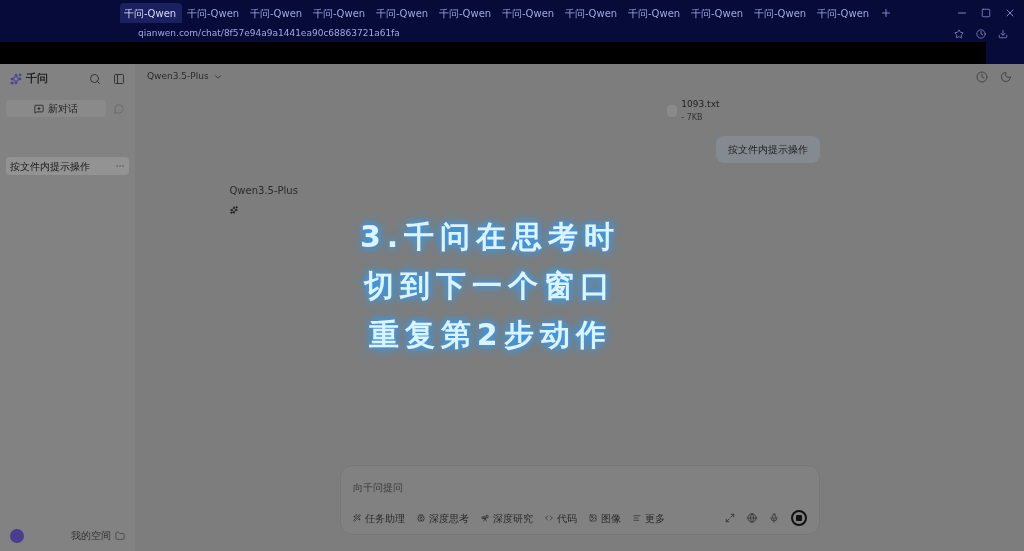 The height and width of the screenshot is (551, 1024). I want to click on close-icon, so click(1010, 13).